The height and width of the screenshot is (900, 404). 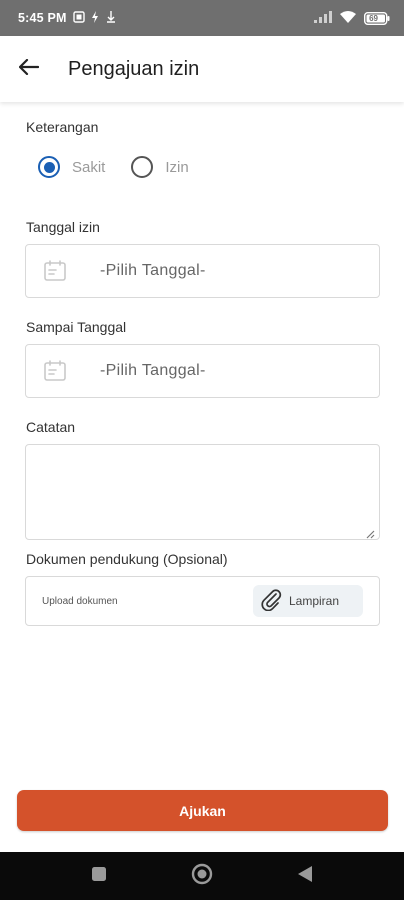 I want to click on radio-izin: Izin, so click(x=160, y=167).